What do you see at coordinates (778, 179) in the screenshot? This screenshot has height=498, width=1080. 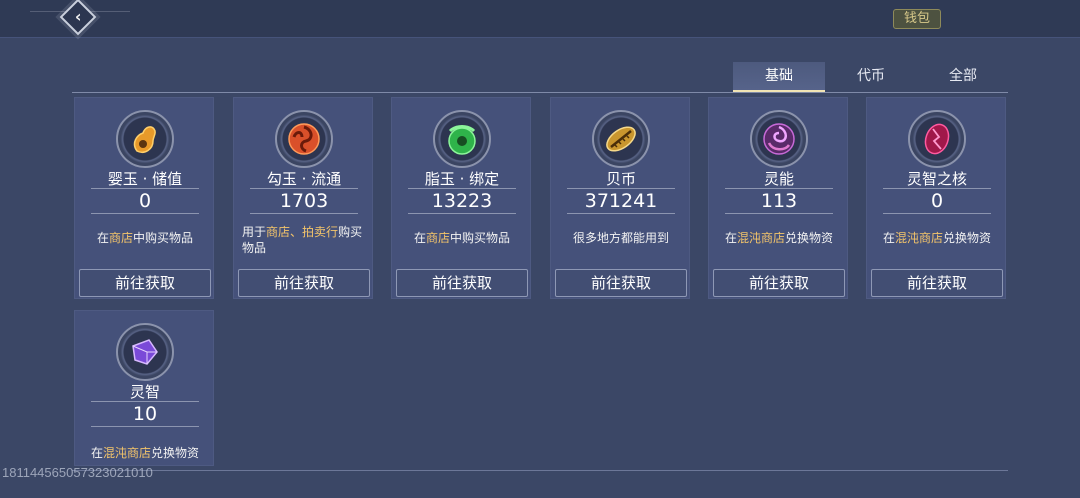 I see `currency-name: 灵能` at bounding box center [778, 179].